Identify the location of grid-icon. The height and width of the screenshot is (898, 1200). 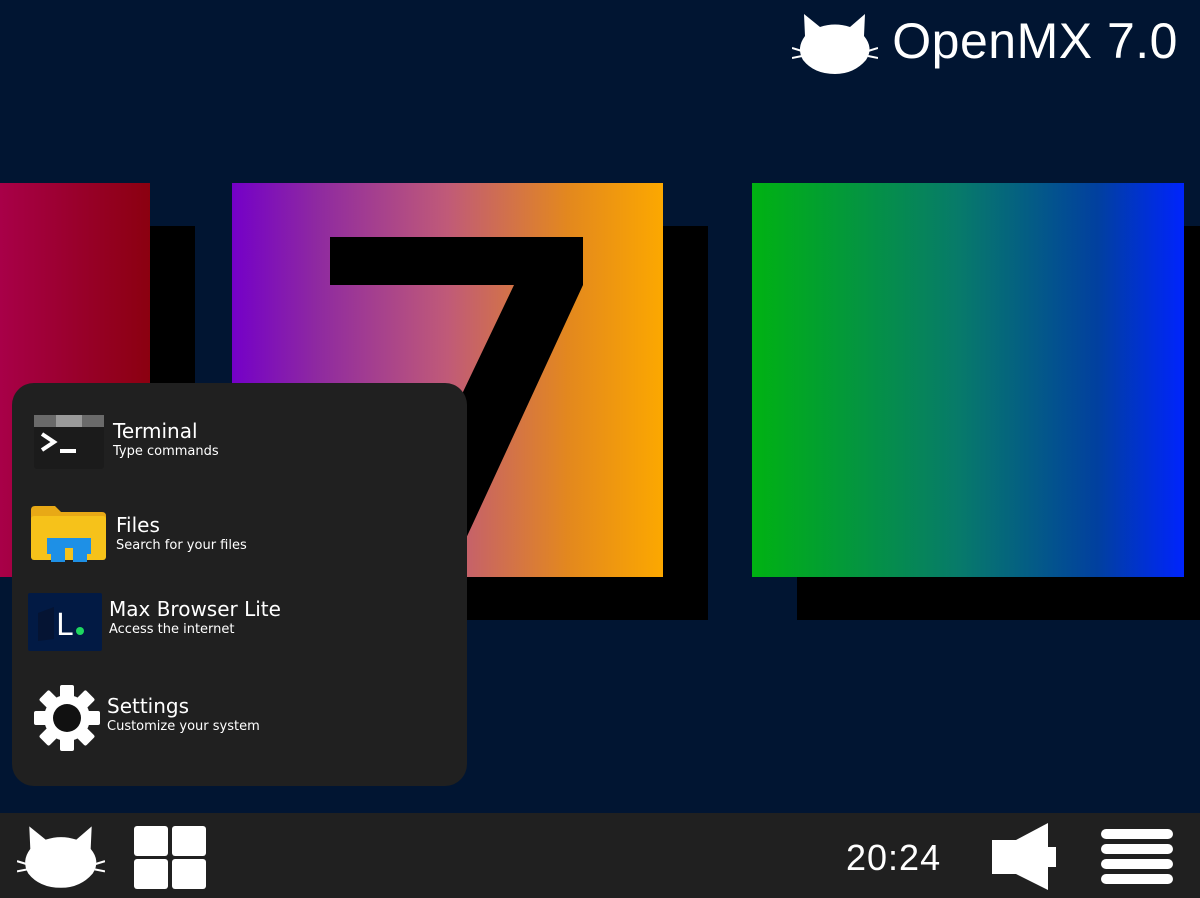
(170, 857).